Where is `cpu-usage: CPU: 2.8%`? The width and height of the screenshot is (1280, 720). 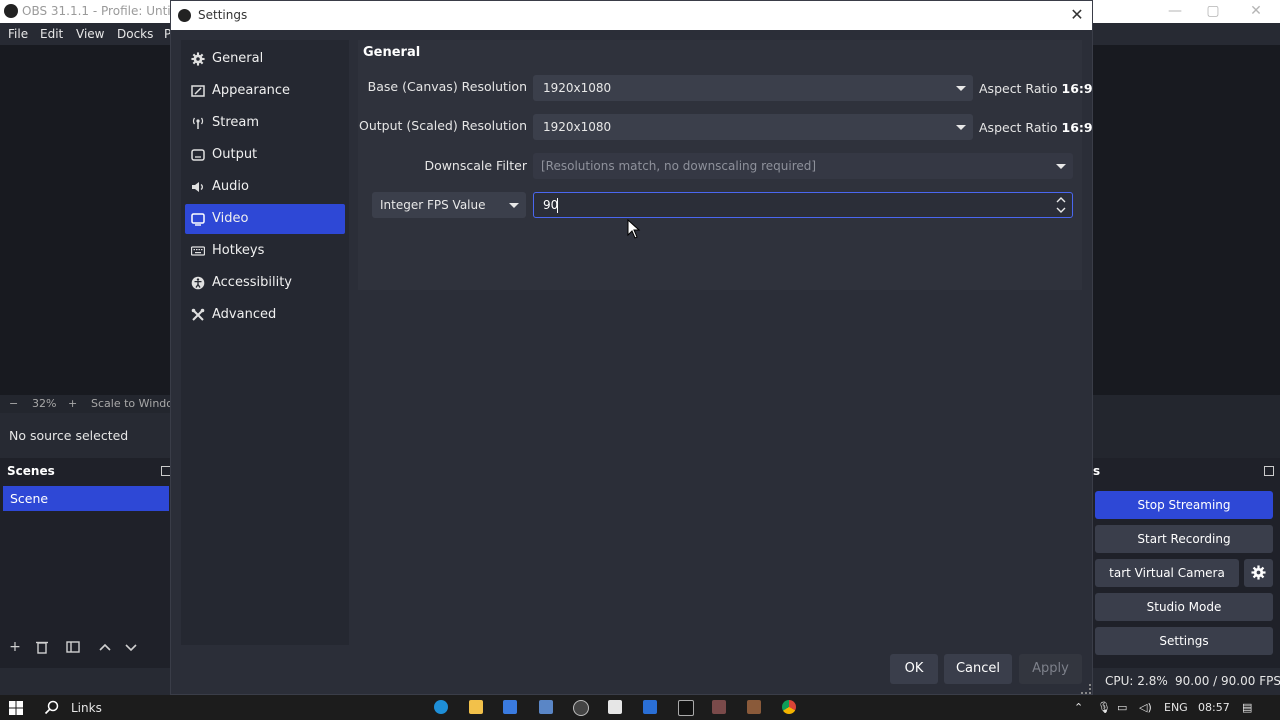 cpu-usage: CPU: 2.8% is located at coordinates (1136, 681).